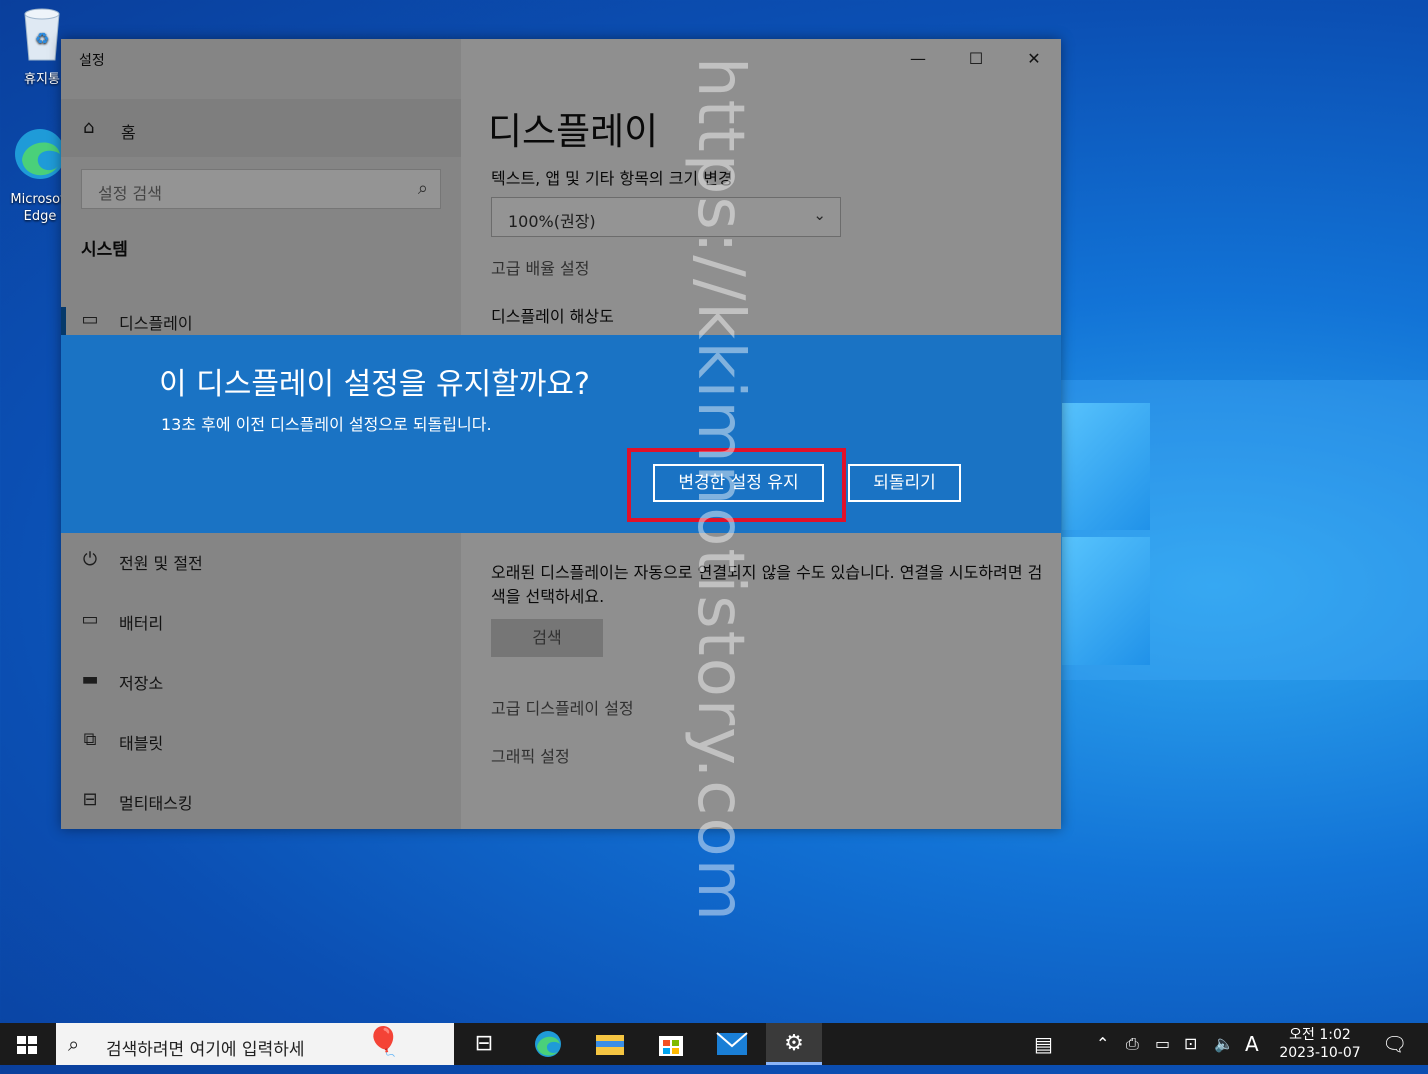 The image size is (1428, 1074). Describe the element at coordinates (1190, 1044) in the screenshot. I see `network-icon: ⊡` at that location.